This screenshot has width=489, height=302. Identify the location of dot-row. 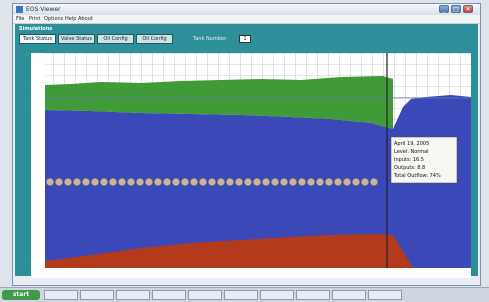
(212, 182).